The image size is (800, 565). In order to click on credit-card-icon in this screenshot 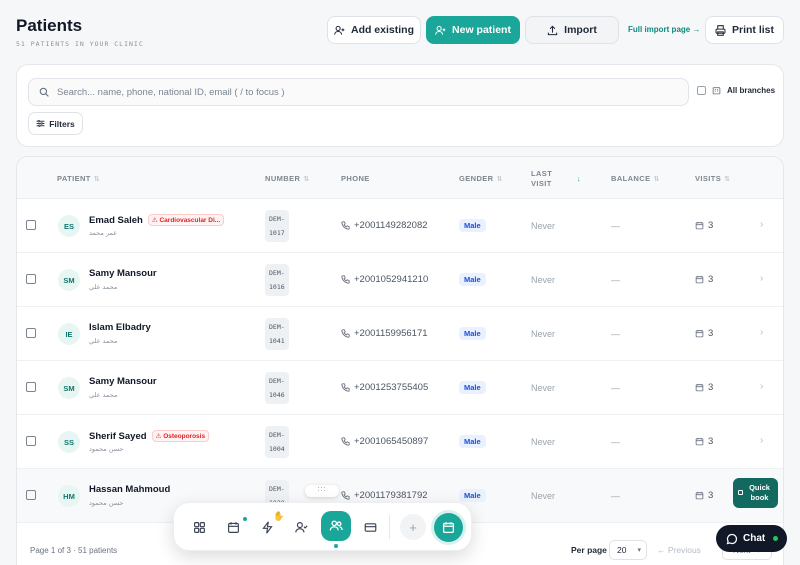, I will do `click(370, 527)`.